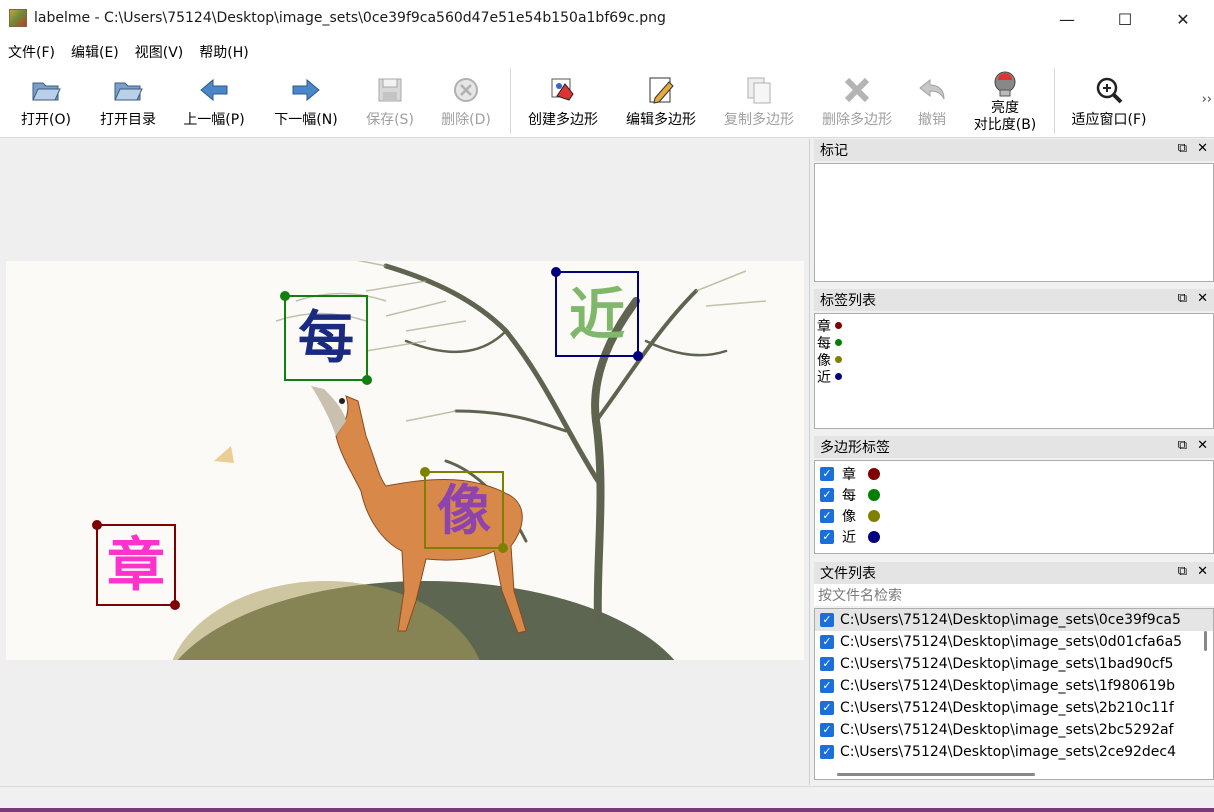 Image resolution: width=1214 pixels, height=812 pixels. I want to click on prev-label: 上一幅(P), so click(214, 120).